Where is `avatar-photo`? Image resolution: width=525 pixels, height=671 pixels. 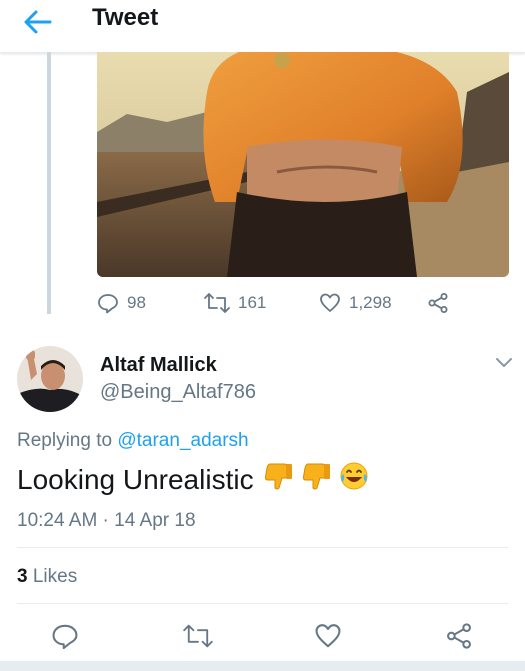
avatar-photo is located at coordinates (50, 379).